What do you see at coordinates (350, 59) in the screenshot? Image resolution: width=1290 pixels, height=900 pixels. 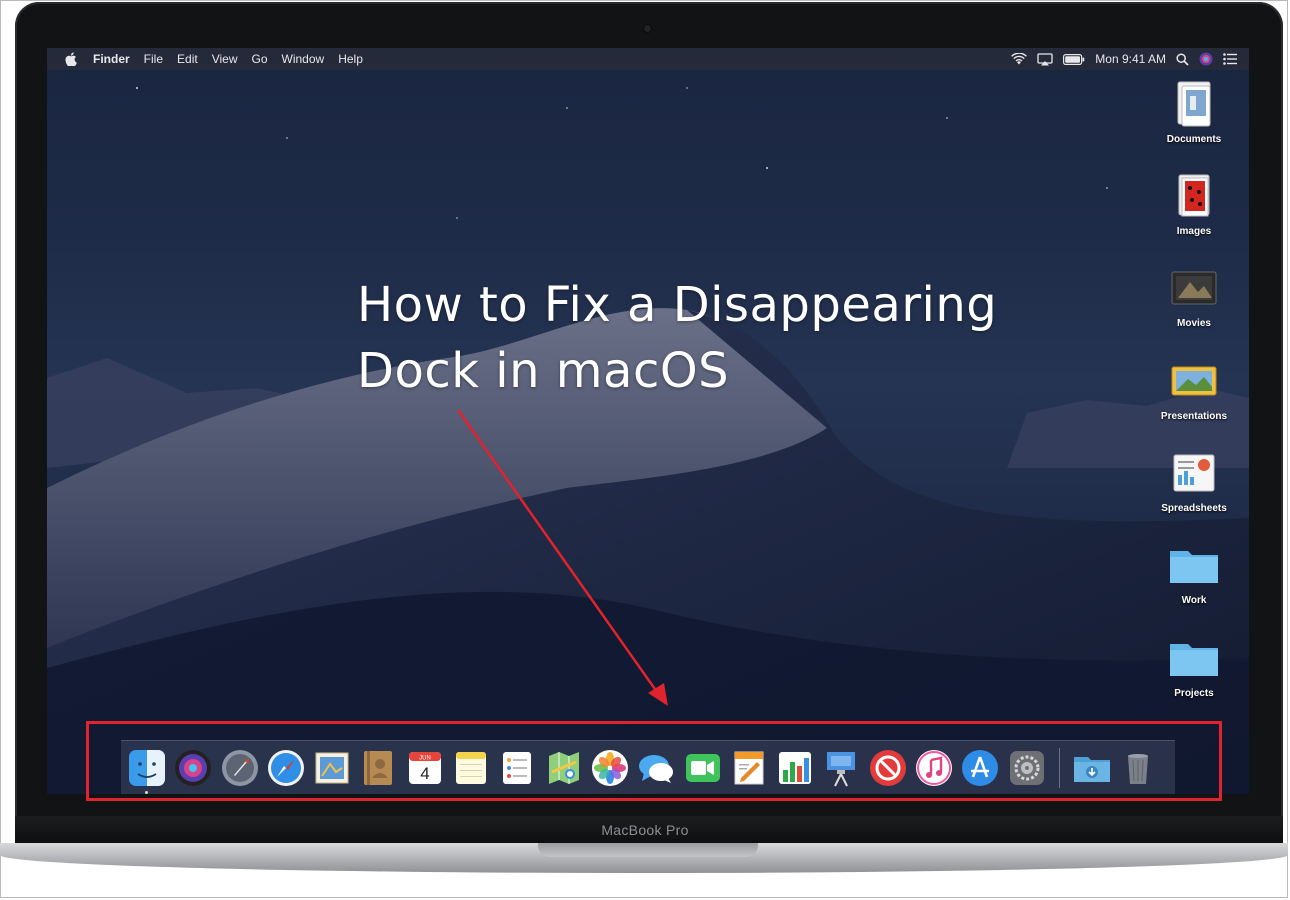 I see `menu-help: Help` at bounding box center [350, 59].